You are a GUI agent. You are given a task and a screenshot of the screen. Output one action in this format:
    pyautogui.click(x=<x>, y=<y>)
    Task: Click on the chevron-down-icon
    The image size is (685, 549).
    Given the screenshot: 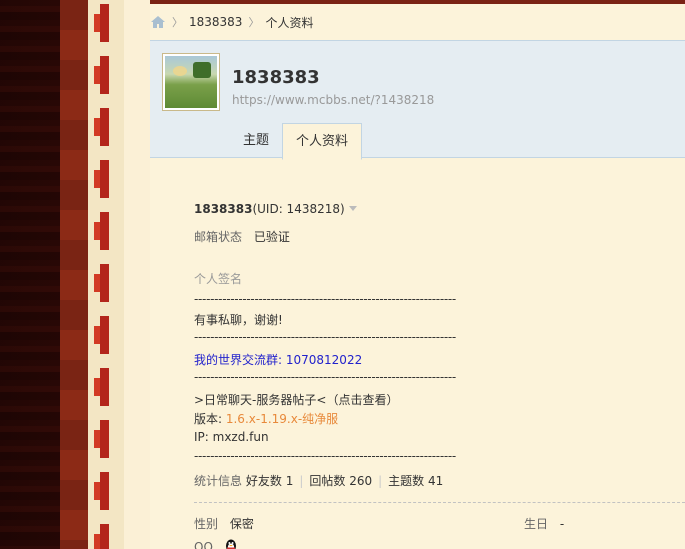 What is the action you would take?
    pyautogui.click(x=352, y=208)
    